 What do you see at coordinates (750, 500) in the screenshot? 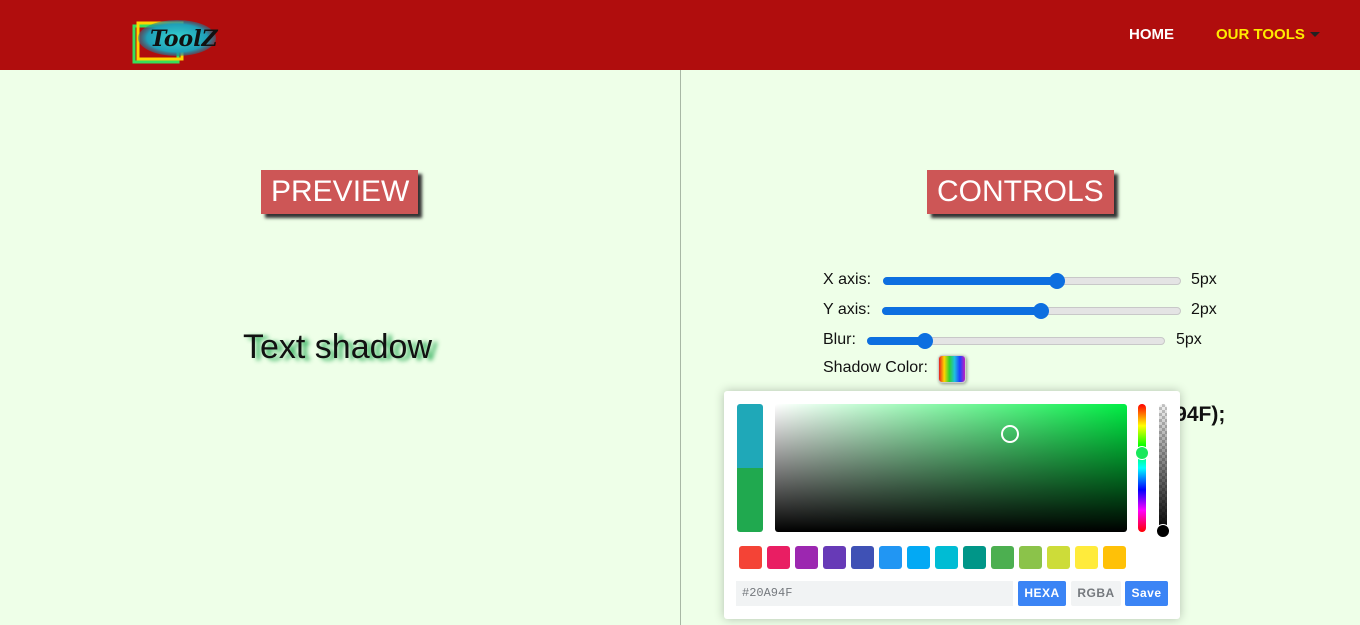
I see `current-color-preview` at bounding box center [750, 500].